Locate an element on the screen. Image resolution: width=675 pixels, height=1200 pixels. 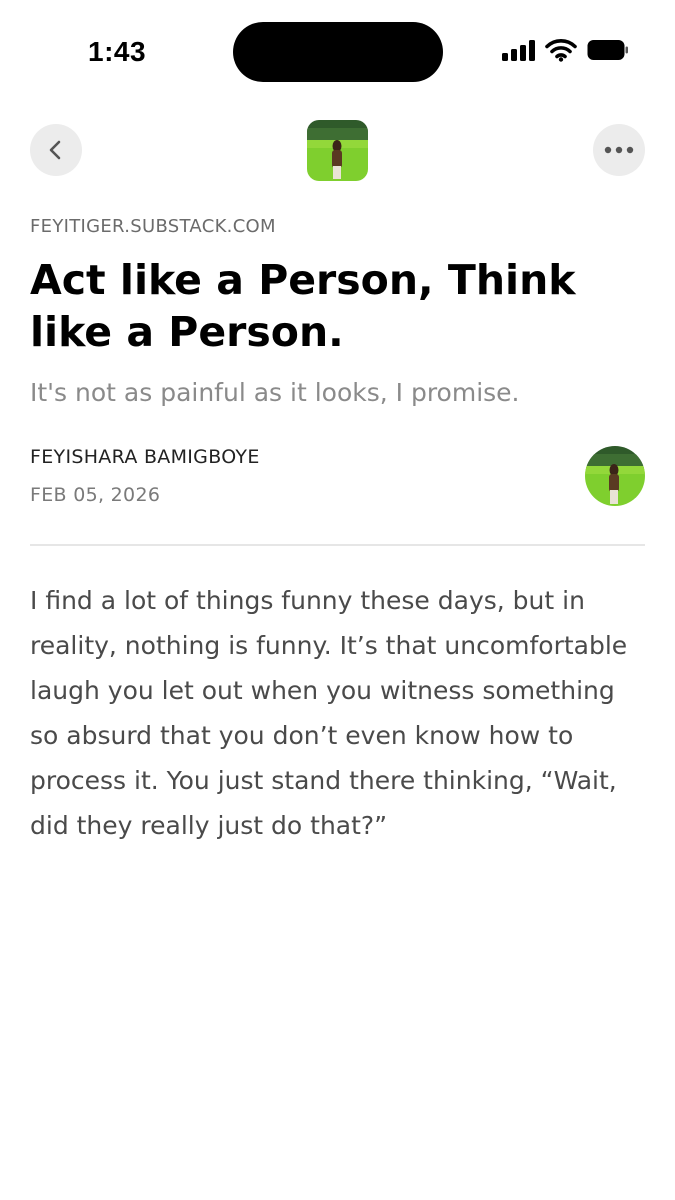
status-icons is located at coordinates (565, 50).